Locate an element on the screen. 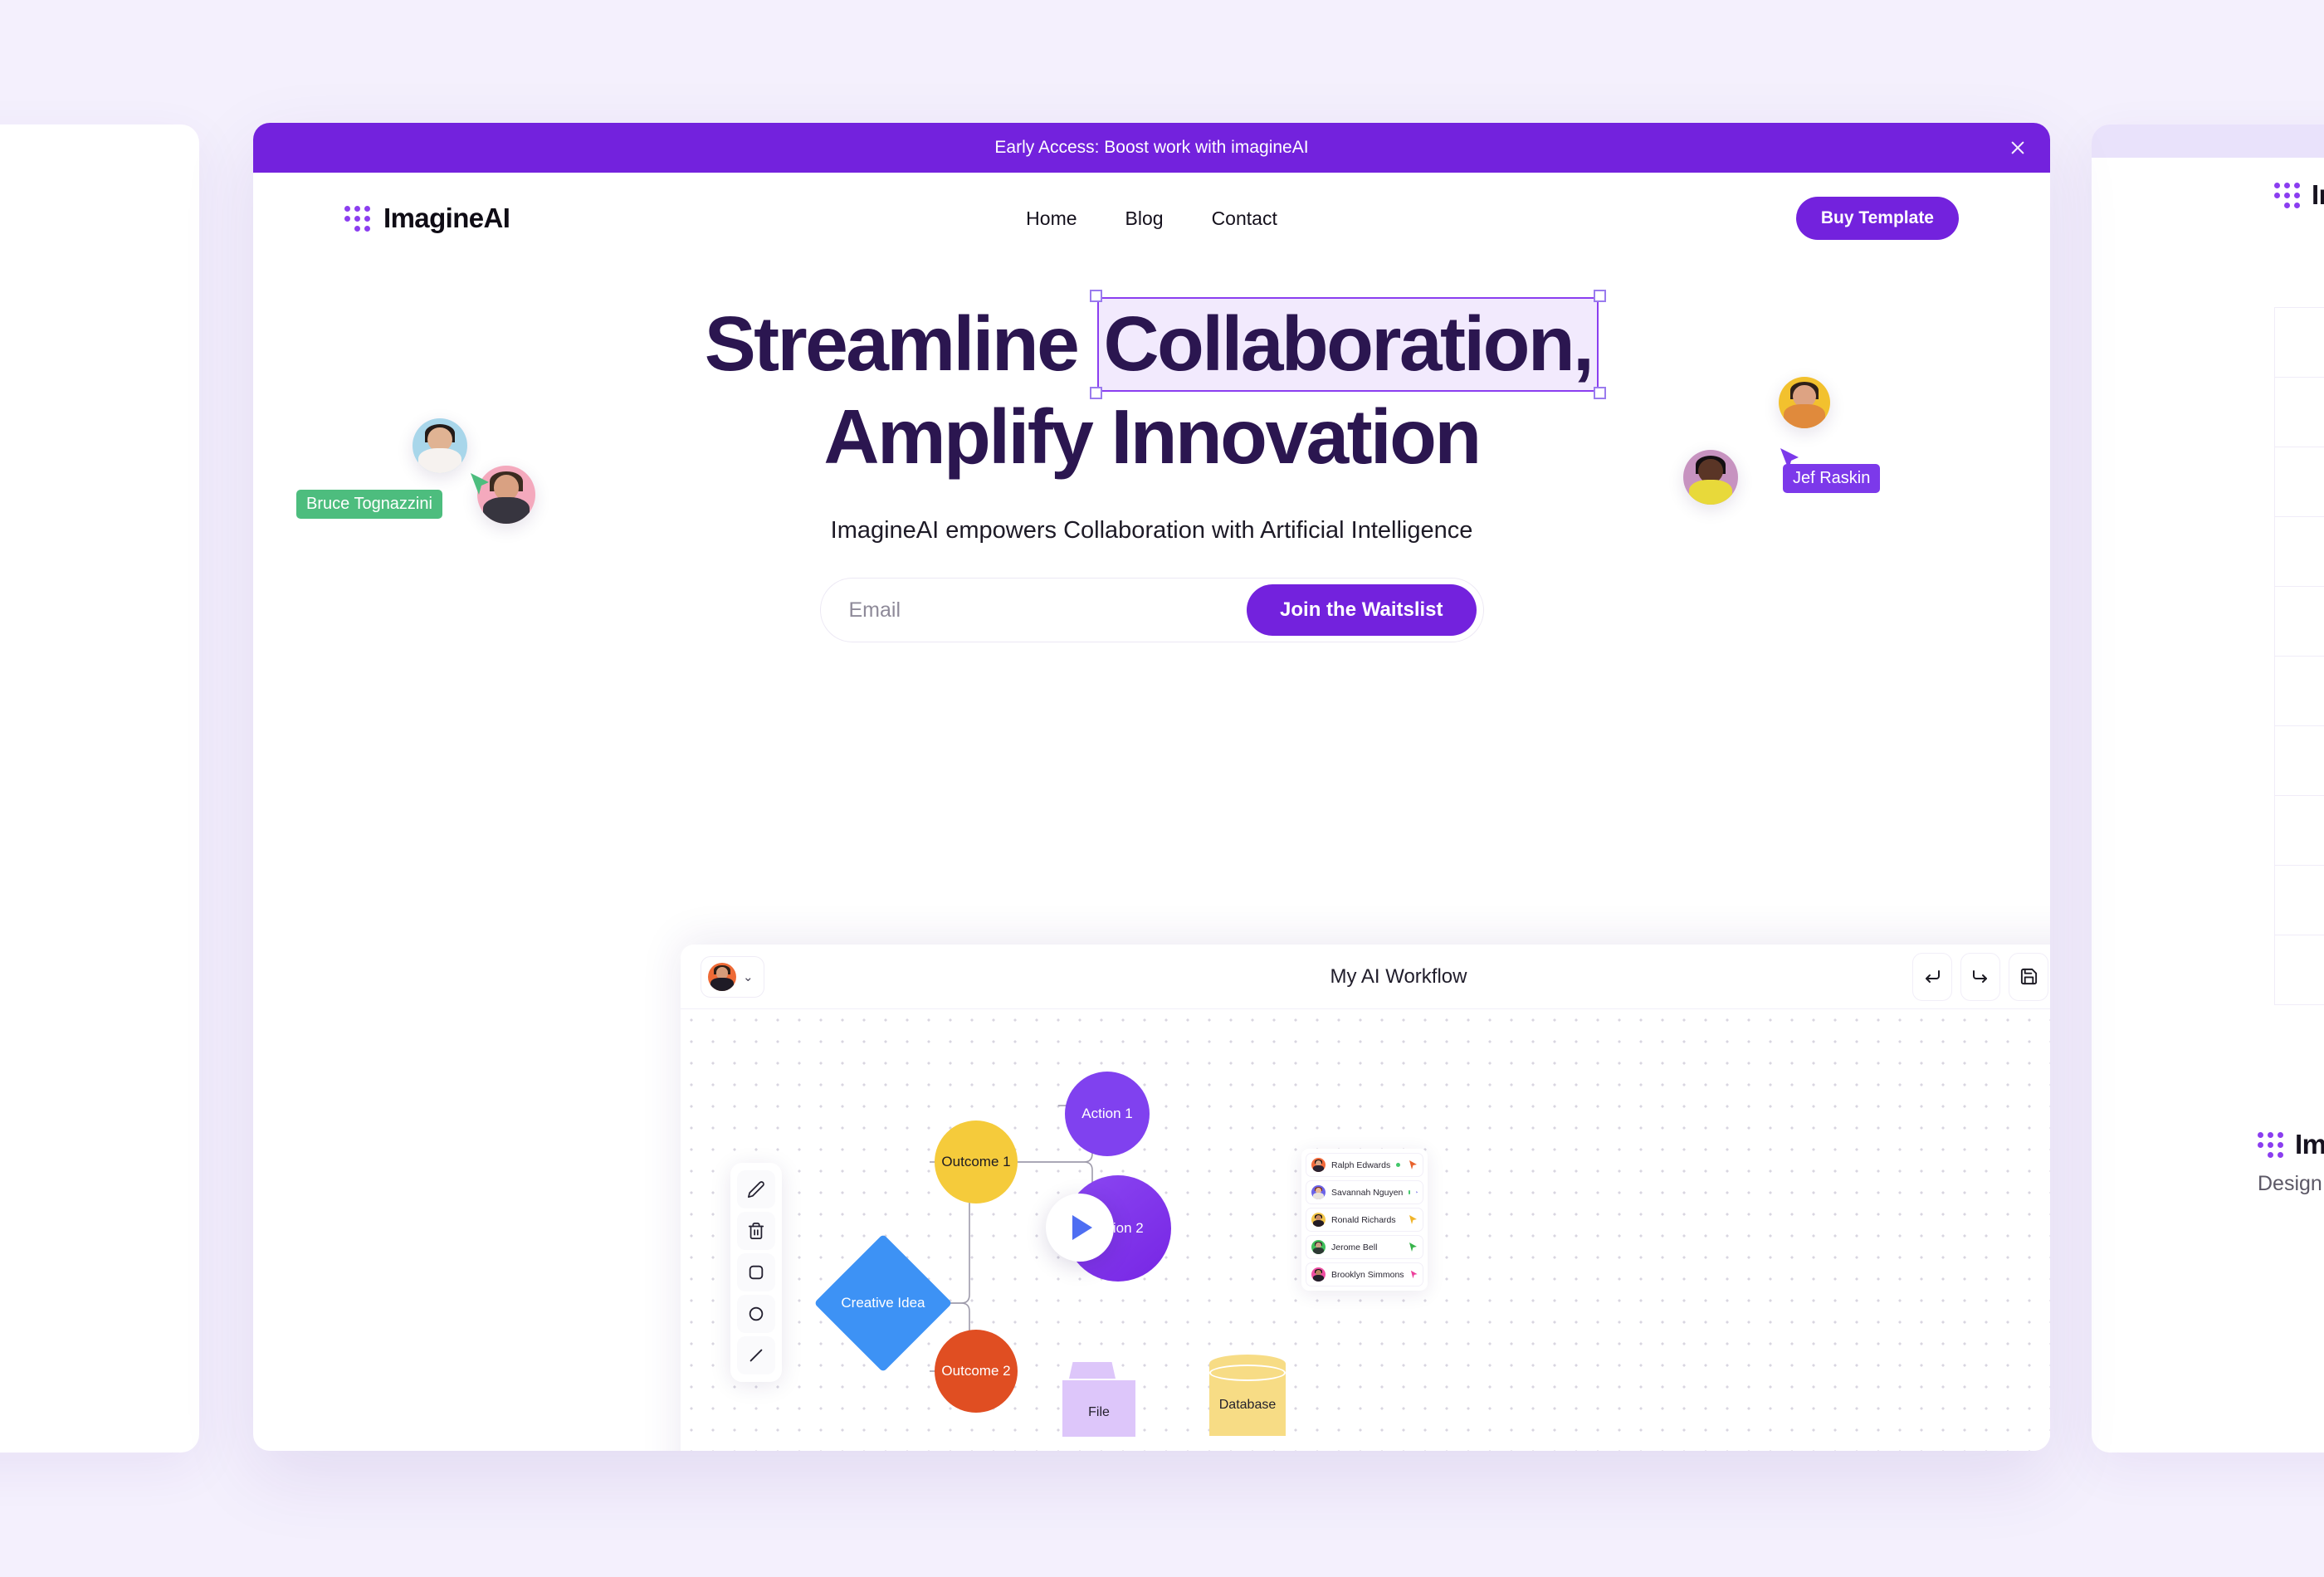  play-icon is located at coordinates (1082, 1227).